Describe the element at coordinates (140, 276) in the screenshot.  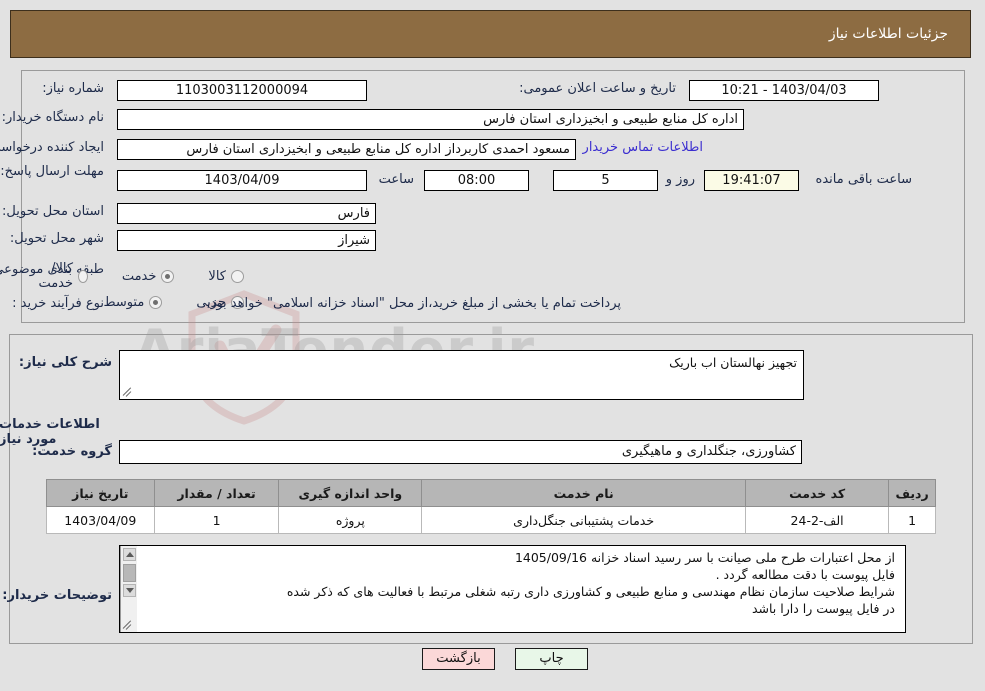
I see `category-option-label-1: خدمت` at that location.